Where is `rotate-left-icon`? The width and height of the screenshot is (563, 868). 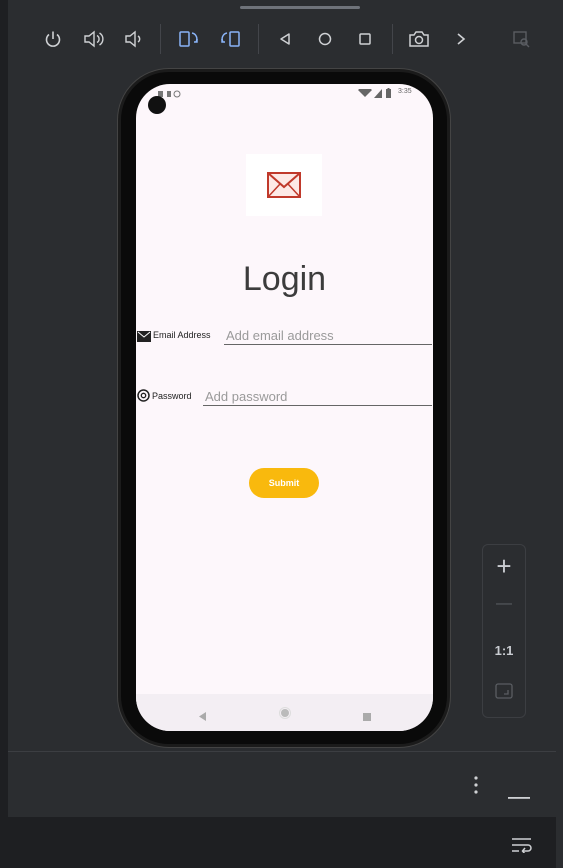
rotate-left-icon is located at coordinates (189, 39).